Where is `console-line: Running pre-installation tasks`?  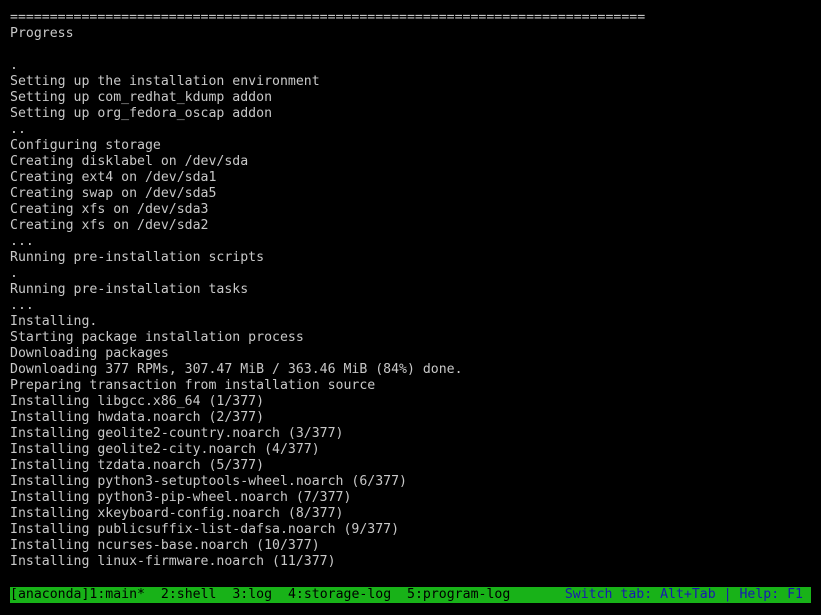
console-line: Running pre-installation tasks is located at coordinates (129, 289).